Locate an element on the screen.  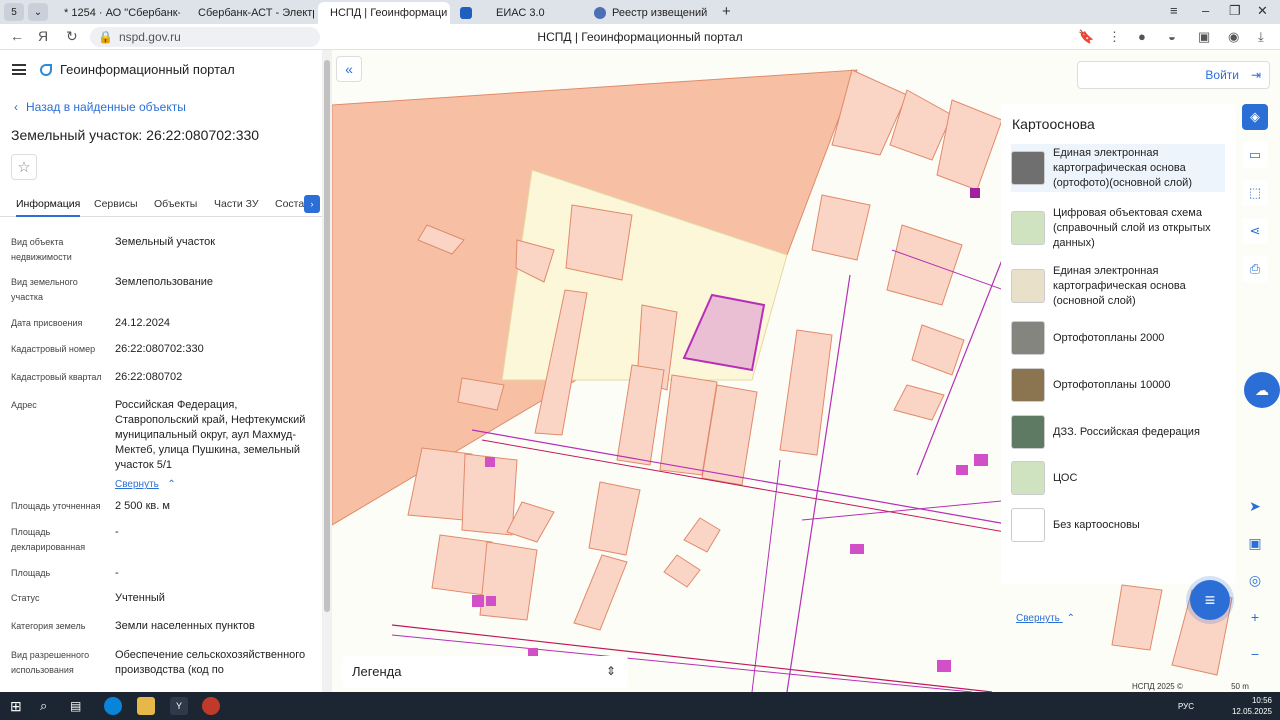
print-icon: ⎙ is located at coordinates (1255, 269).